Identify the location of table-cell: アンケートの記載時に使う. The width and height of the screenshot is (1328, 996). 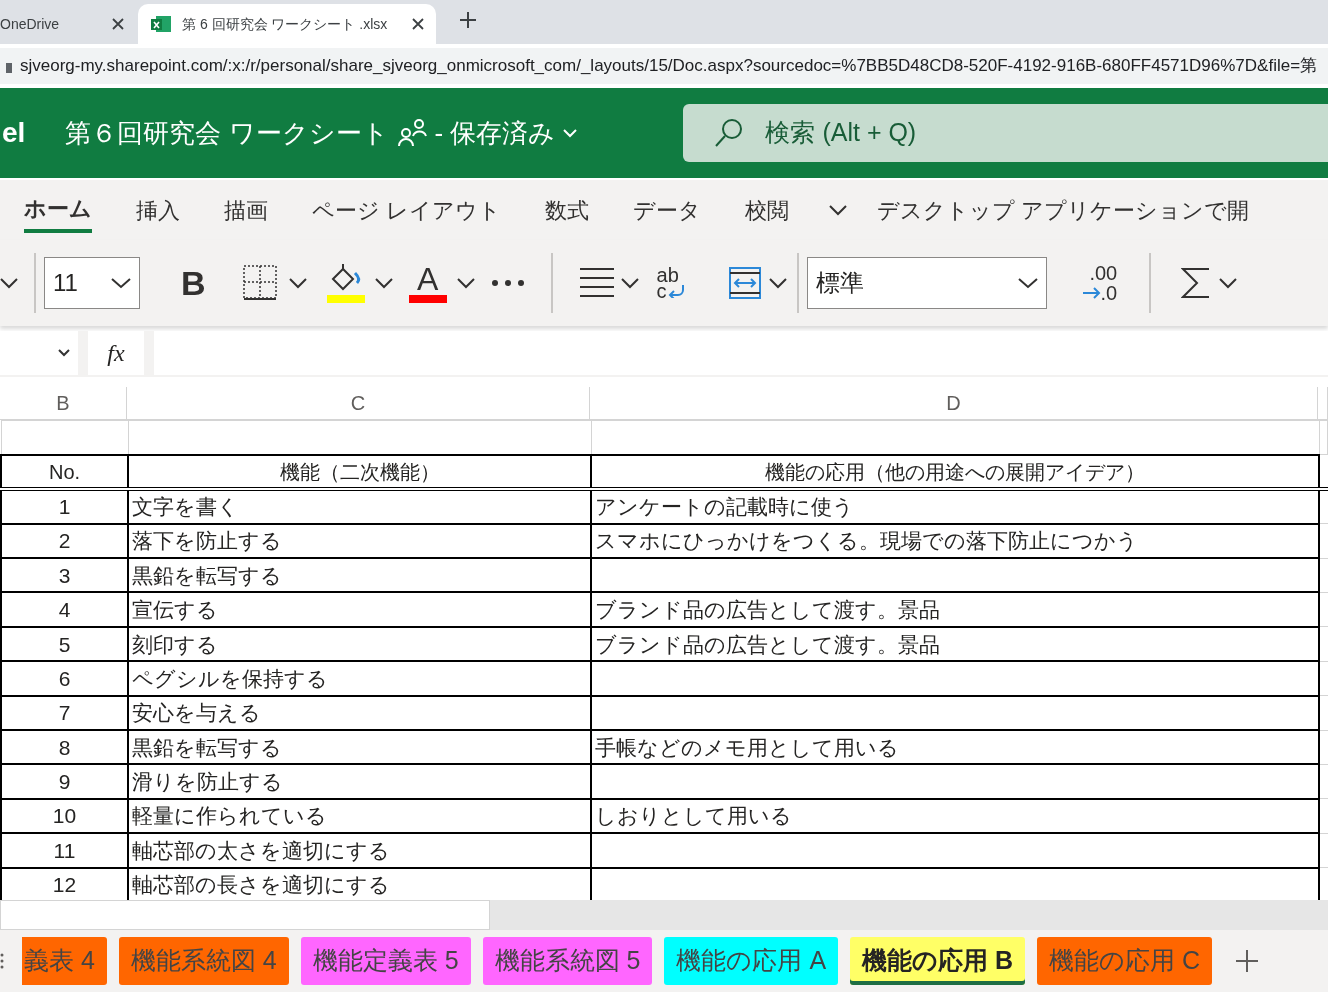
(955, 506).